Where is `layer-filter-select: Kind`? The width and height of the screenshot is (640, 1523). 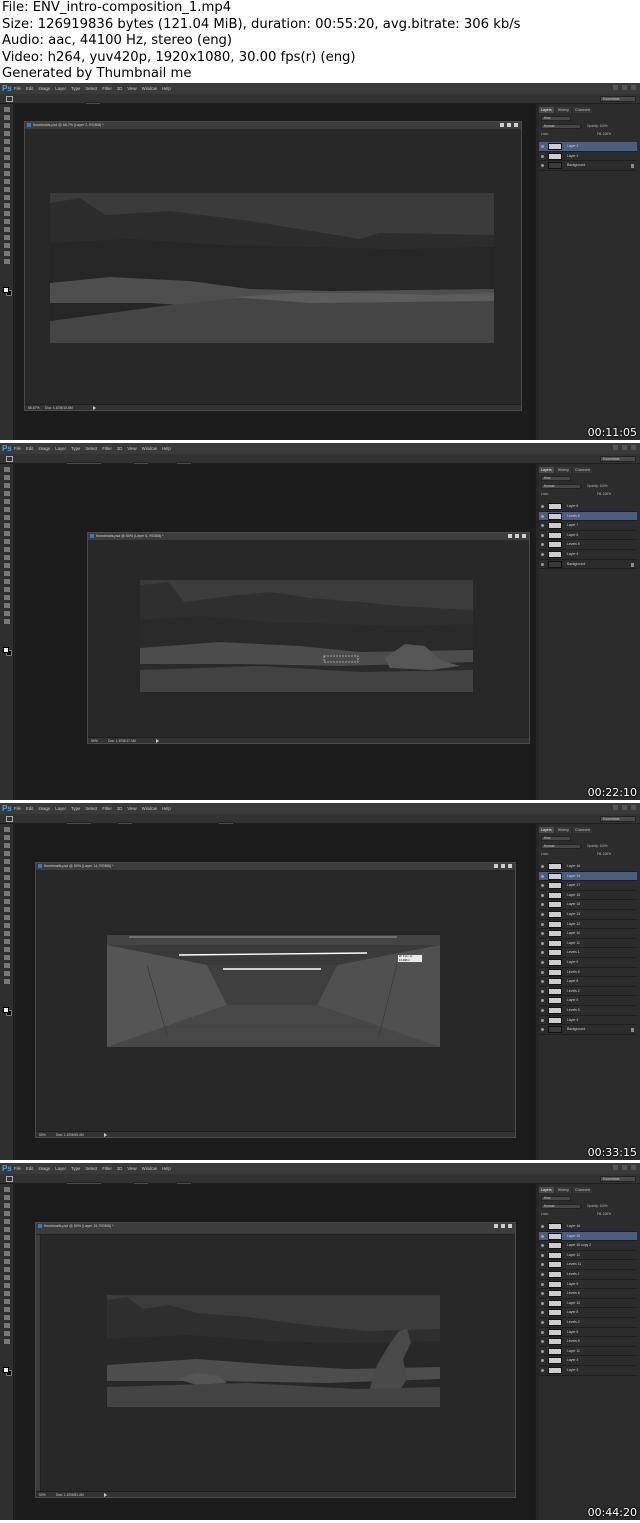 layer-filter-select: Kind is located at coordinates (556, 118).